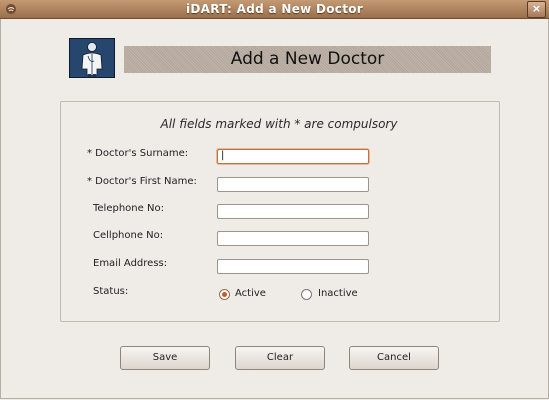  Describe the element at coordinates (293, 211) in the screenshot. I see `telephone-field` at that location.